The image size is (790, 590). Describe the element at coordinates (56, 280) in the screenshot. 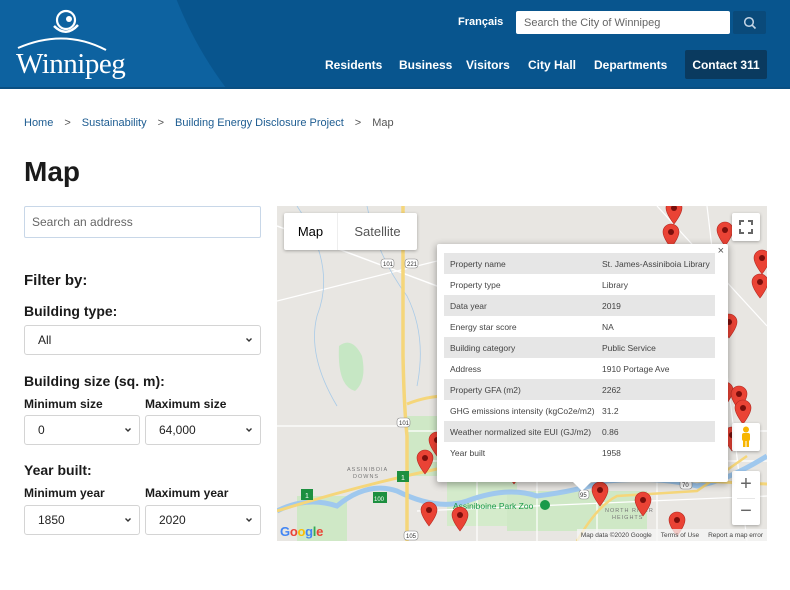

I see `filter-by-heading: Filter by:` at that location.